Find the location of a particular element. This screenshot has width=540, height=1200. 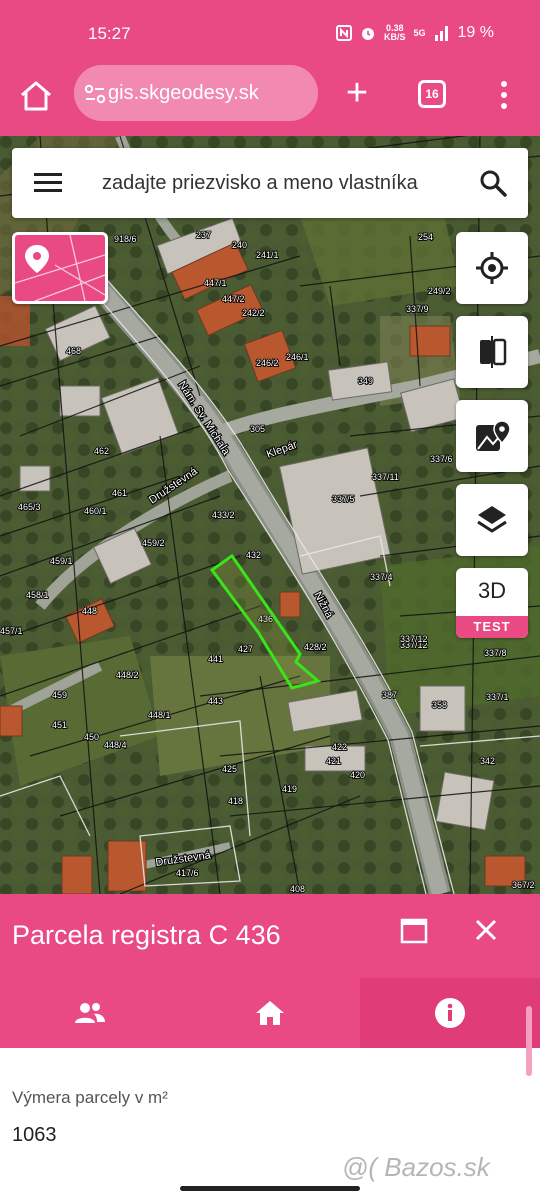

parcel-number: 428/2 is located at coordinates (315, 647).